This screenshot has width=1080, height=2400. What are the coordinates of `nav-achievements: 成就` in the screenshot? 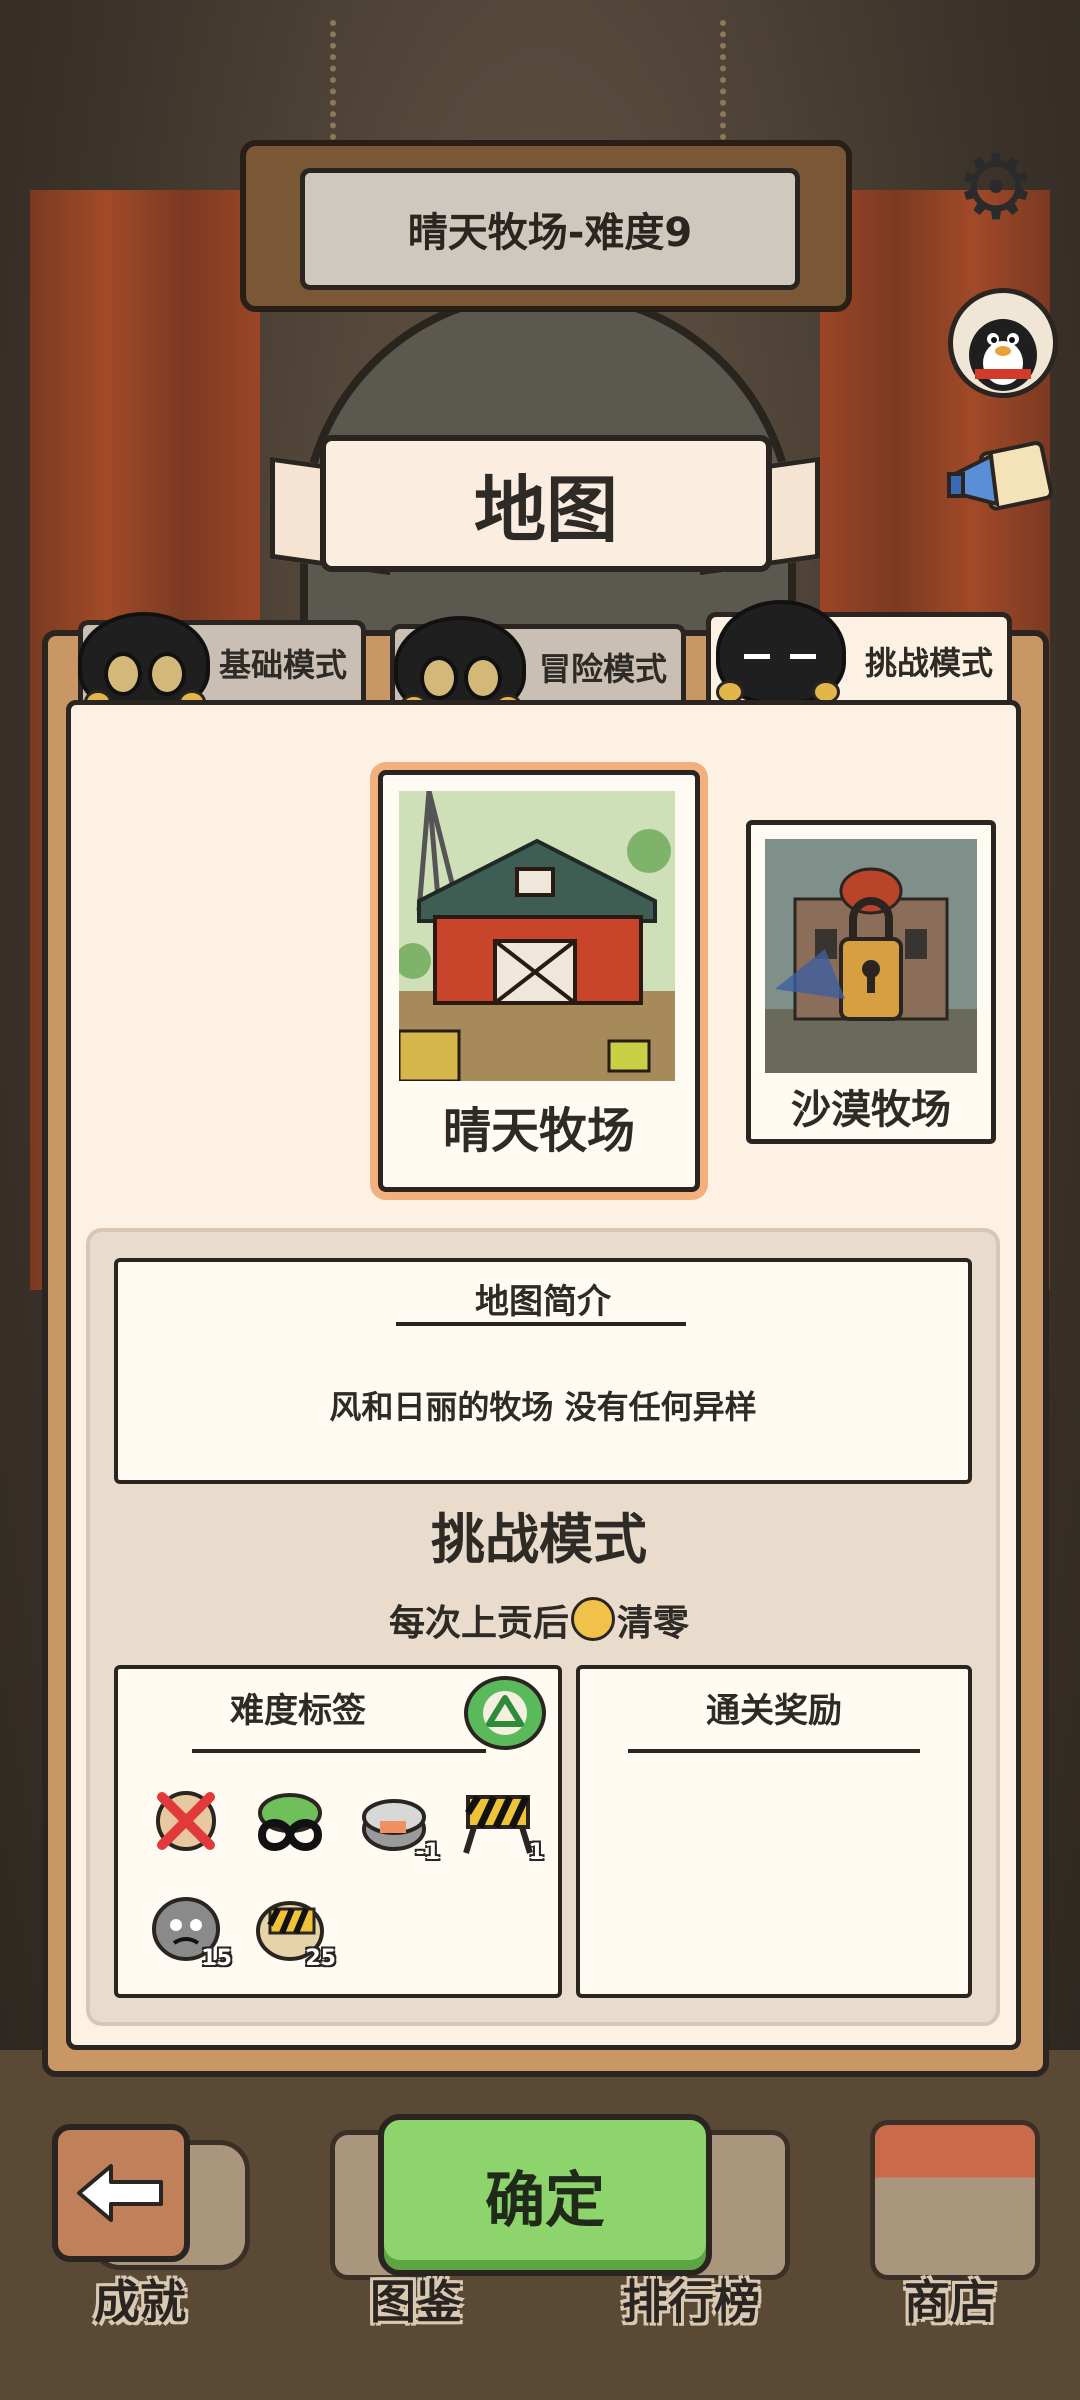 It's located at (140, 2299).